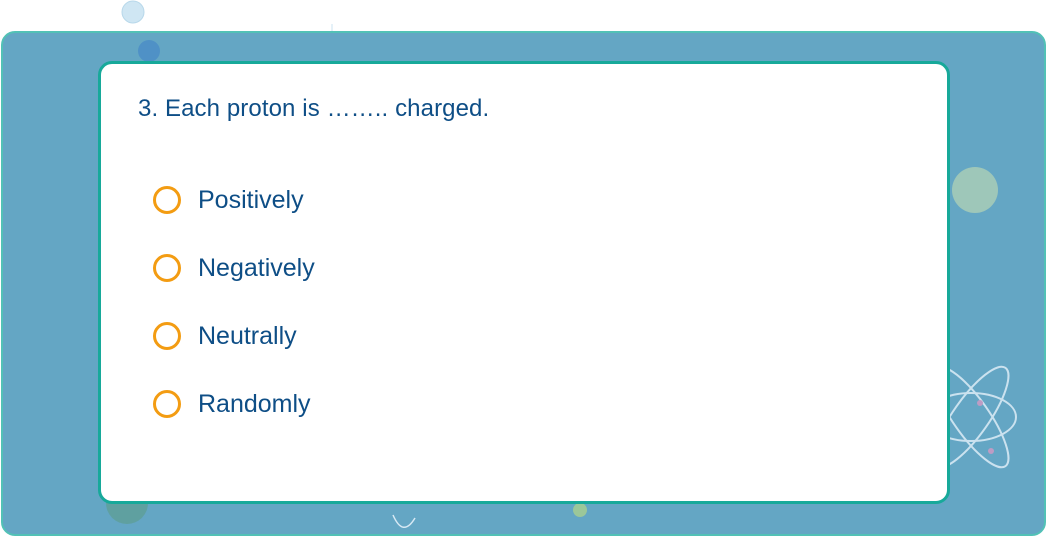 This screenshot has width=1049, height=539. Describe the element at coordinates (314, 108) in the screenshot. I see `question-text: 3. Each proton is …….. charged.` at that location.